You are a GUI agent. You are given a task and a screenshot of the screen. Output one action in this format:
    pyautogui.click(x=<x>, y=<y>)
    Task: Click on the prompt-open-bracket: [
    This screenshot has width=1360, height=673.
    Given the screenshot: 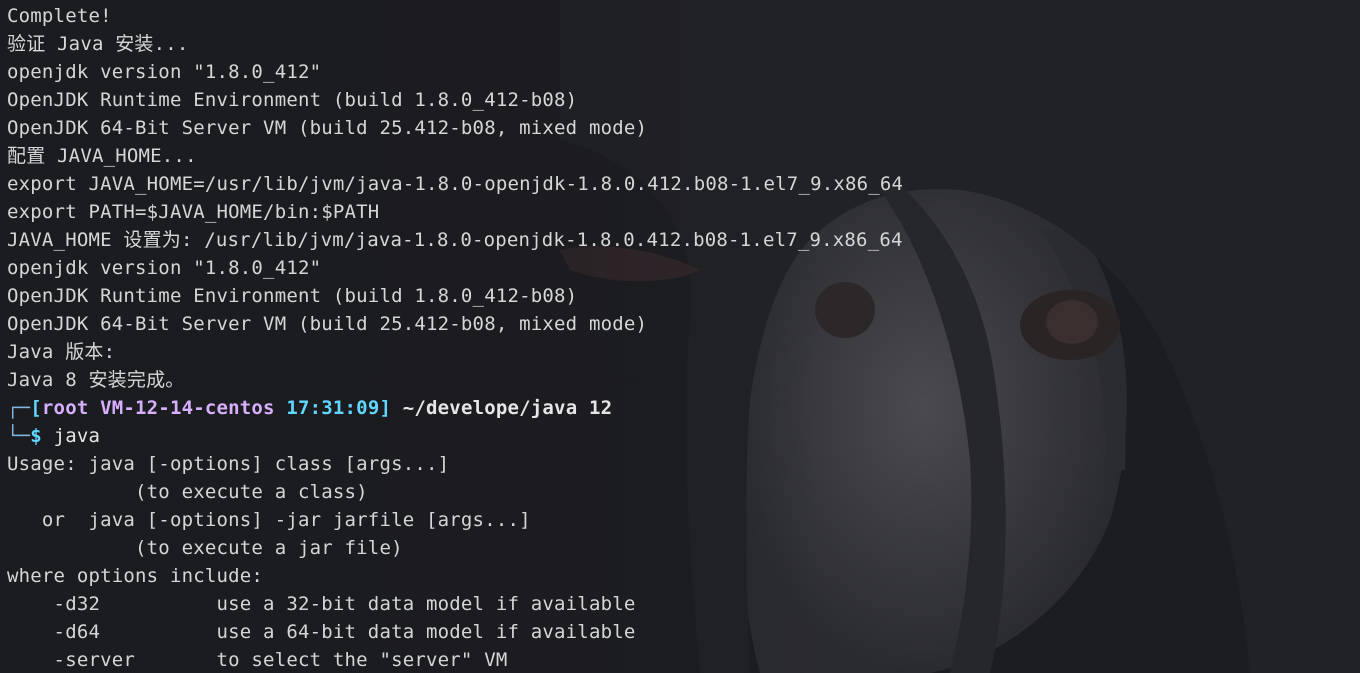 What is the action you would take?
    pyautogui.click(x=36, y=408)
    